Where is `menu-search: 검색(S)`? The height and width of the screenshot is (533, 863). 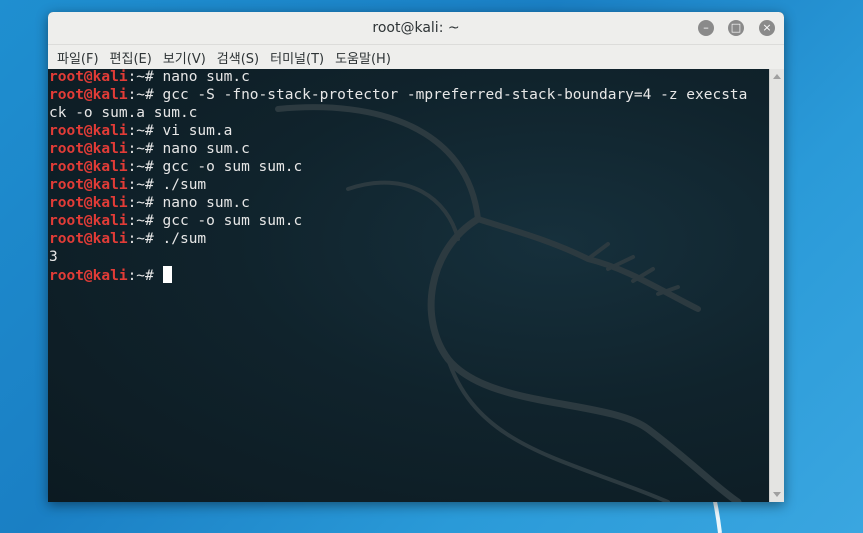 menu-search: 검색(S) is located at coordinates (238, 57).